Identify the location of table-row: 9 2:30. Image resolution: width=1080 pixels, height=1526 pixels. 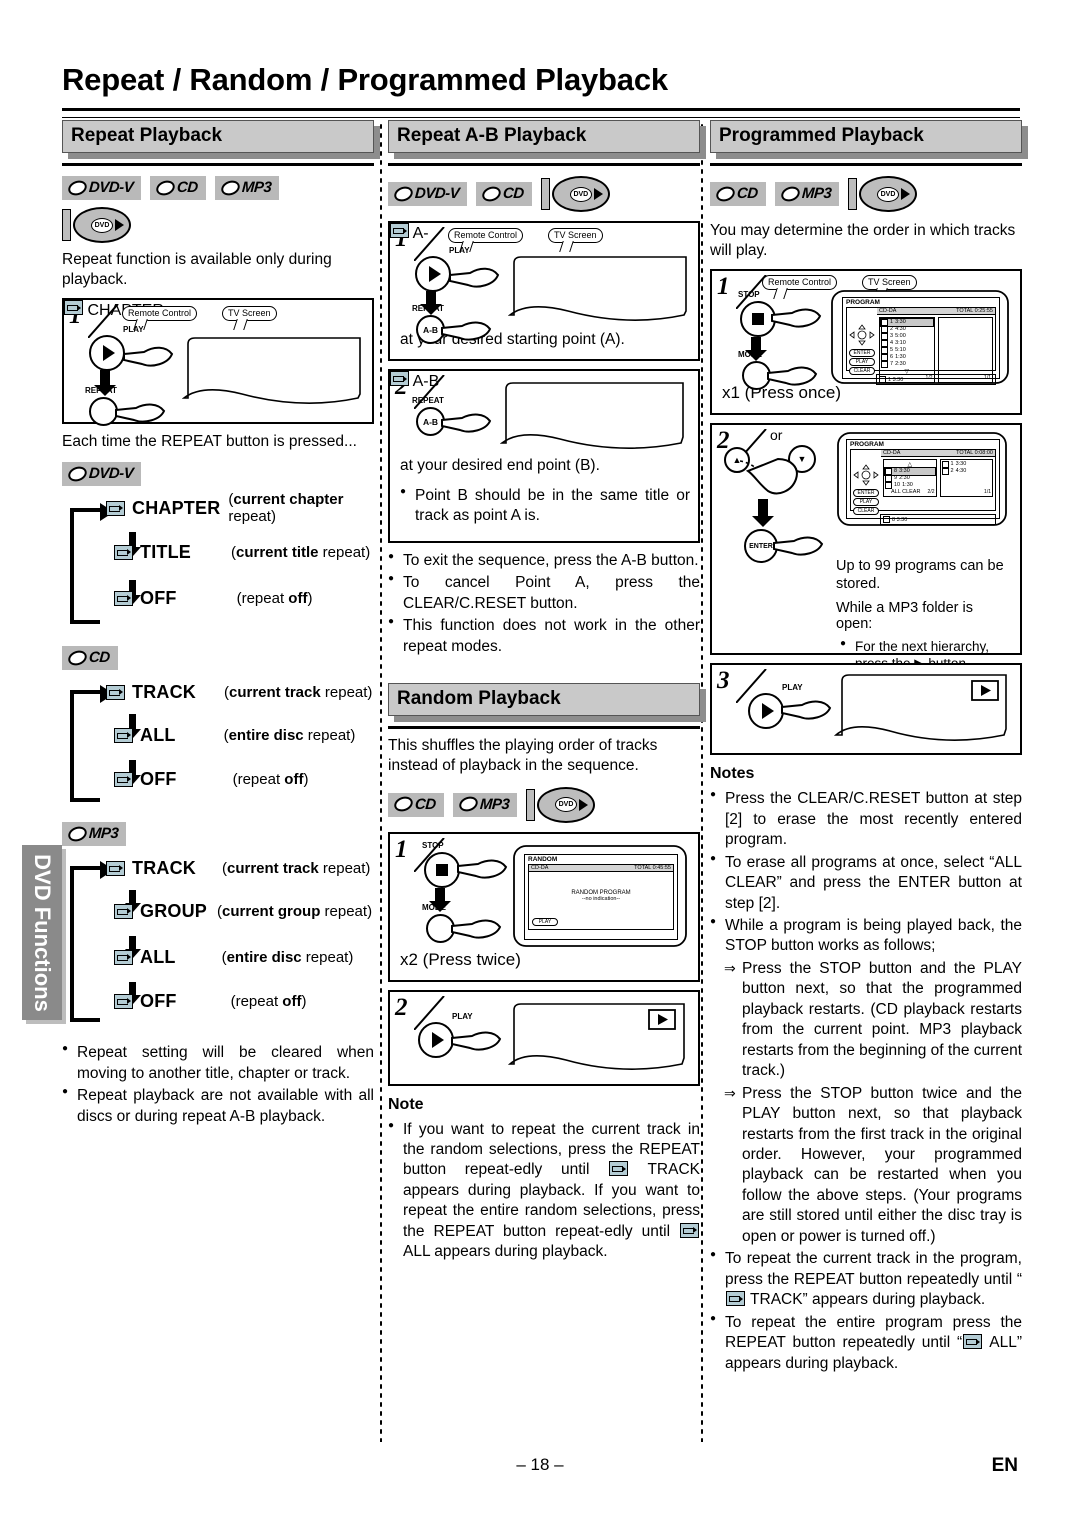
(910, 479).